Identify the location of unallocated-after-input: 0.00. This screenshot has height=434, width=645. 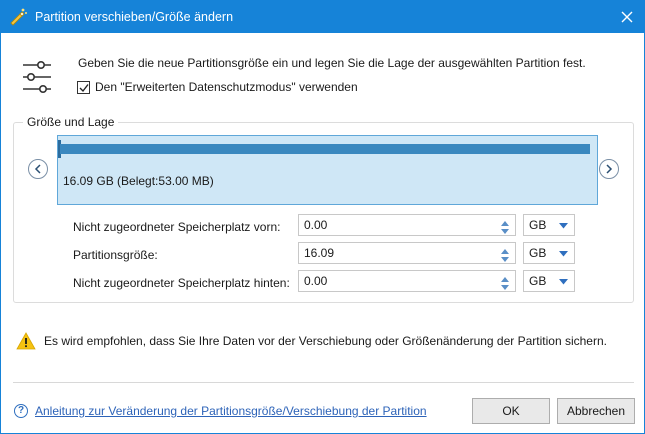
(407, 281).